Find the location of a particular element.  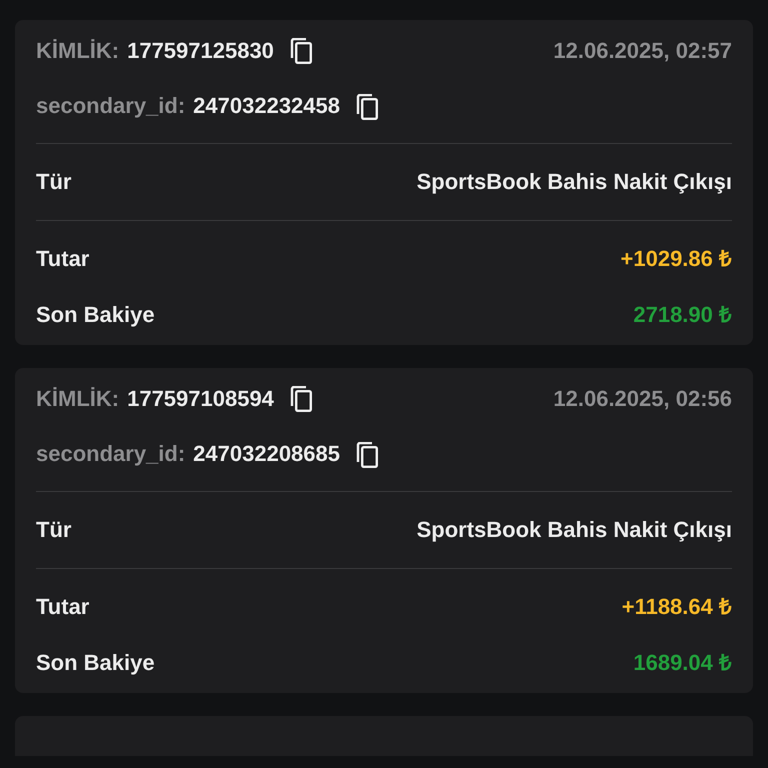

row-value: 1689.04 ₺ is located at coordinates (682, 663).